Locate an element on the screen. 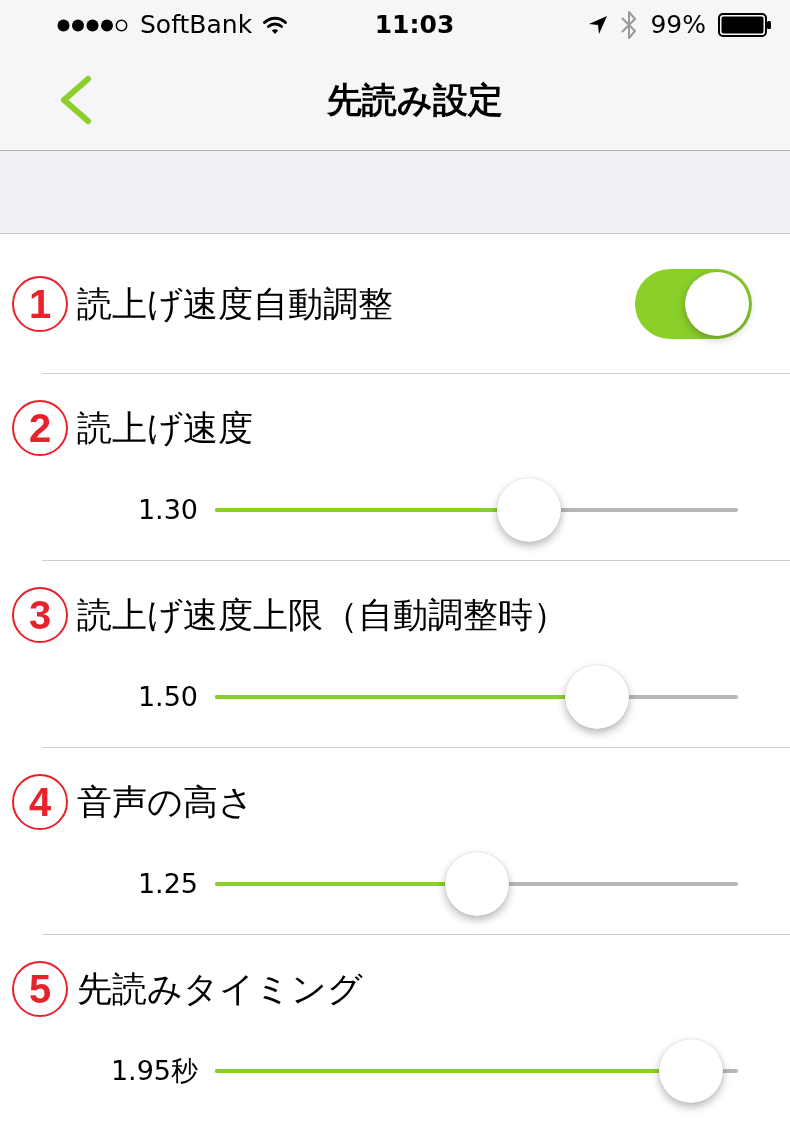  toggle-switch is located at coordinates (693, 303).